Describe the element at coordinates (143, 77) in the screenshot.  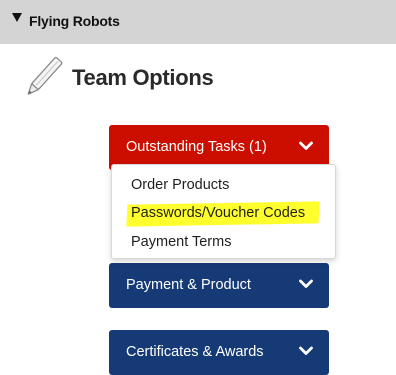
I see `page-title: Team Options` at that location.